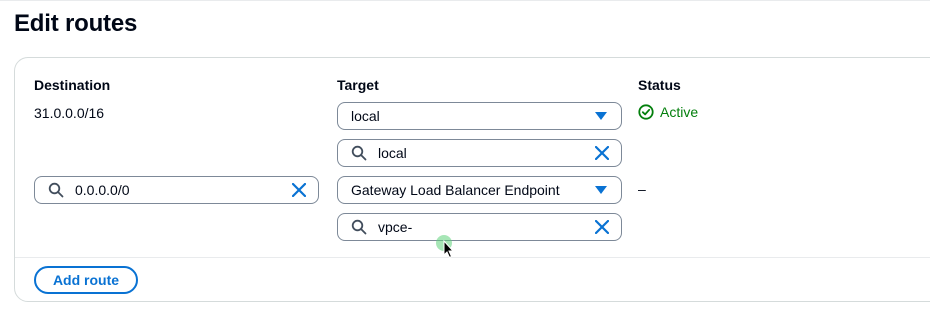  I want to click on target-select: Gateway Load Balancer Endpoint, so click(479, 190).